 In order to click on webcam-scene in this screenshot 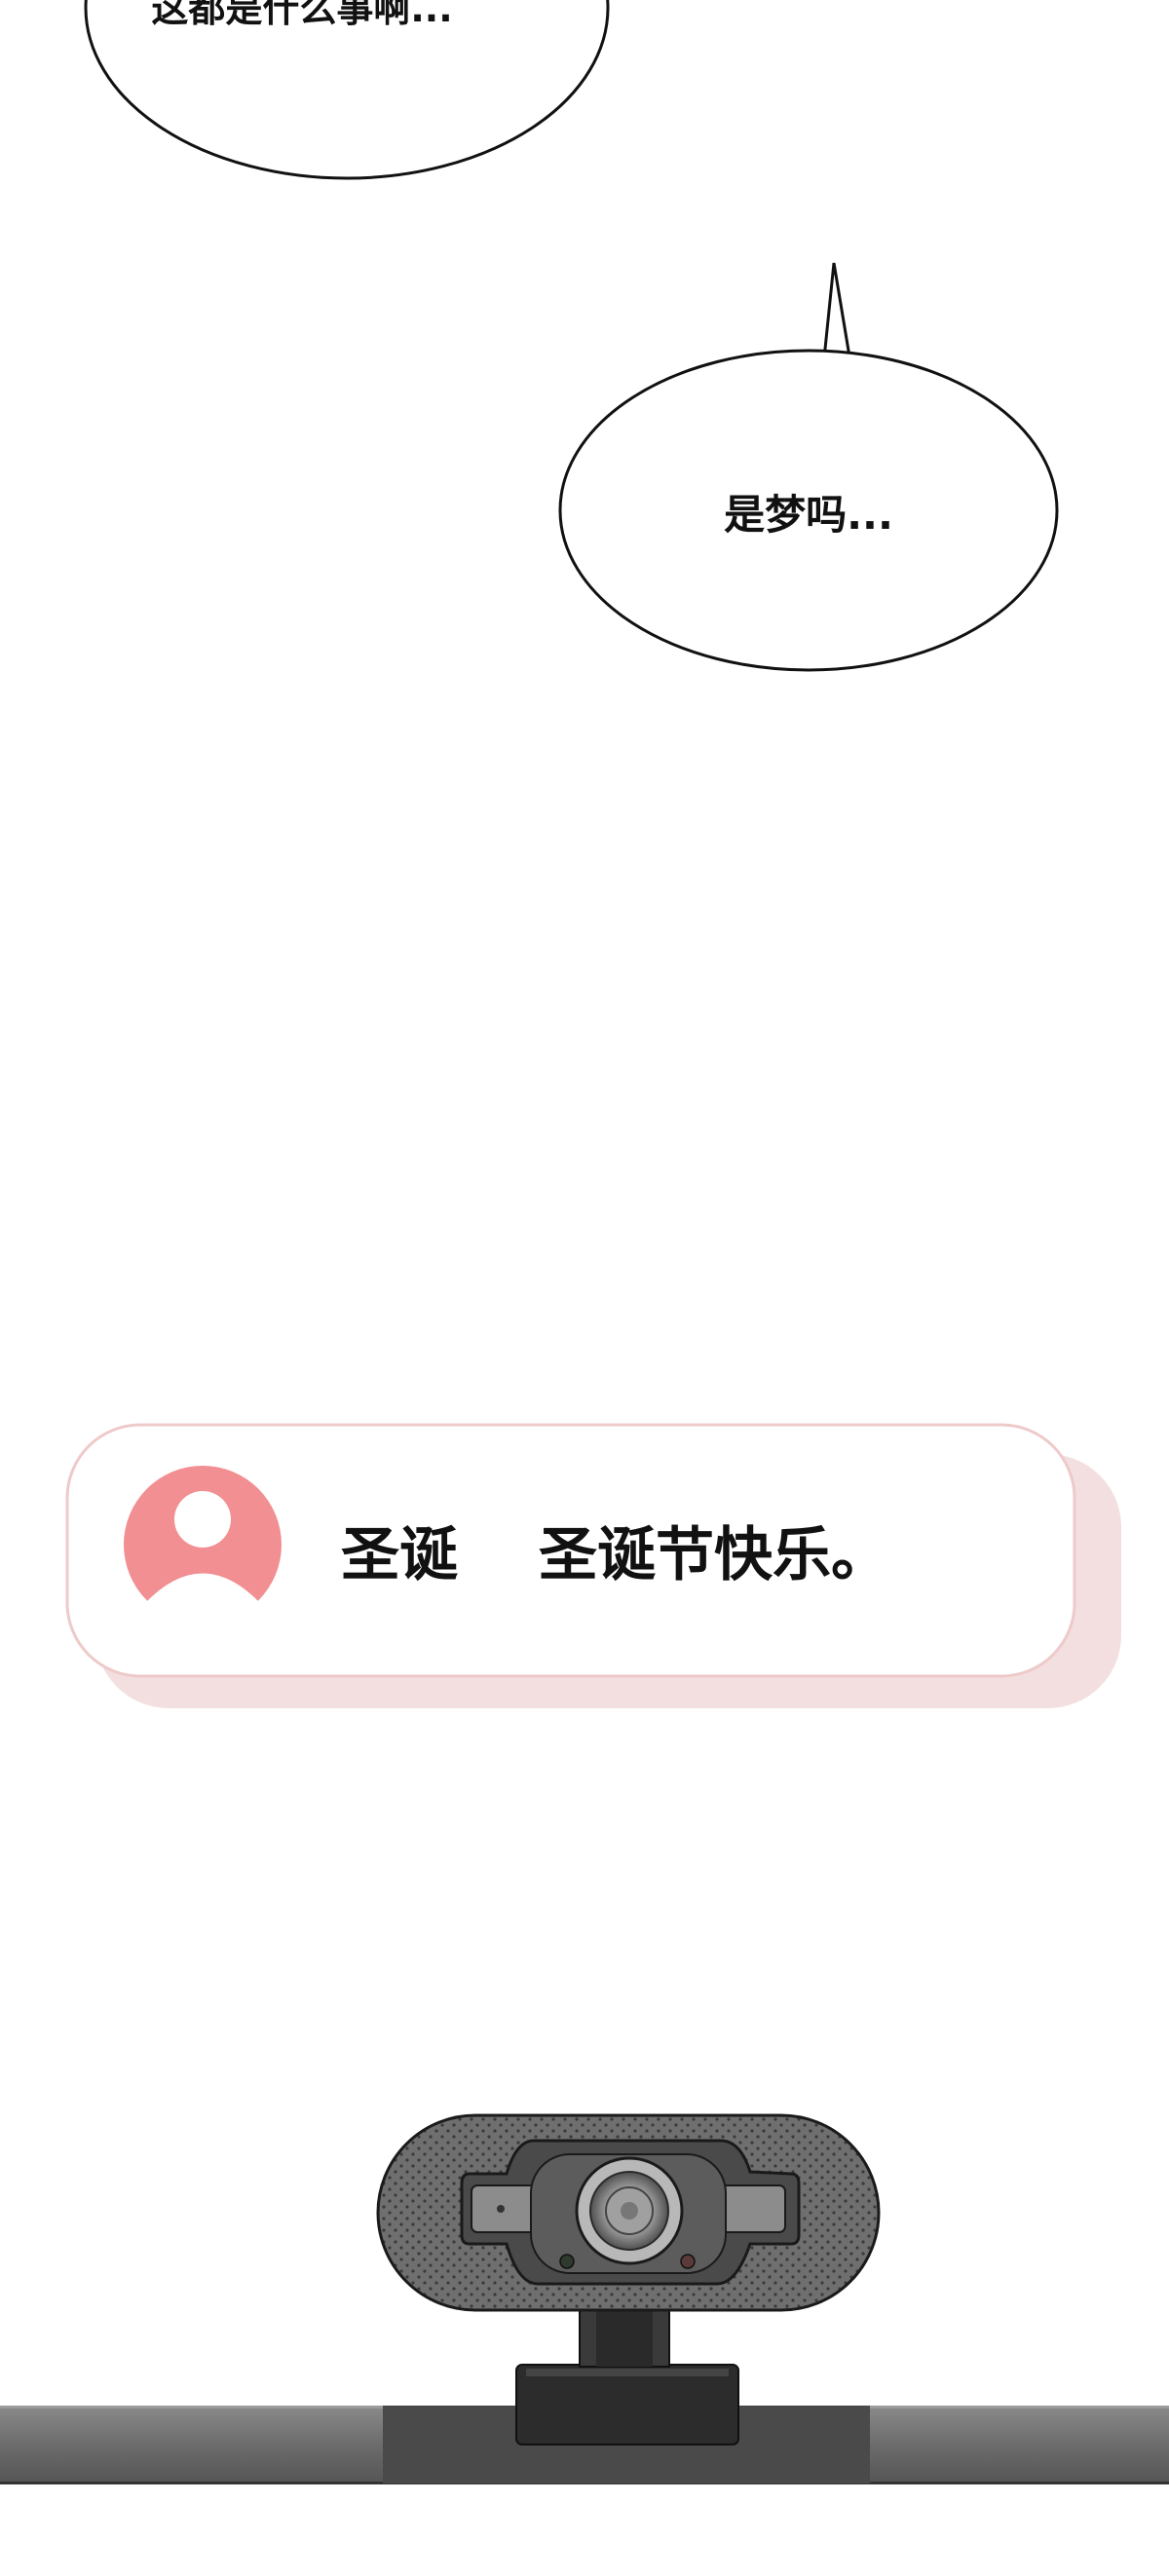, I will do `click(584, 2298)`.